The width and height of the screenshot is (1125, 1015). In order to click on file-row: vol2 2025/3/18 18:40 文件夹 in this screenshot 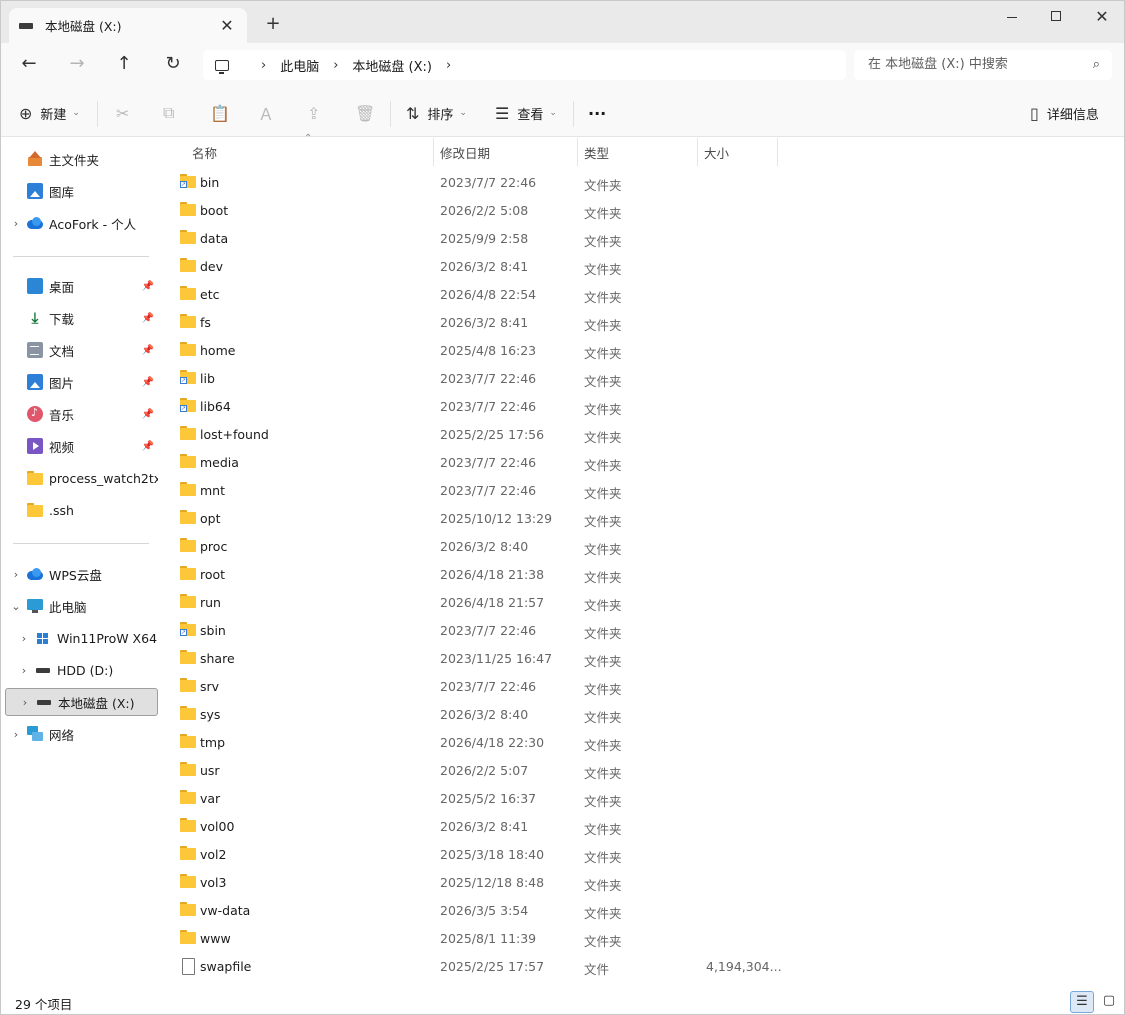, I will do `click(483, 854)`.